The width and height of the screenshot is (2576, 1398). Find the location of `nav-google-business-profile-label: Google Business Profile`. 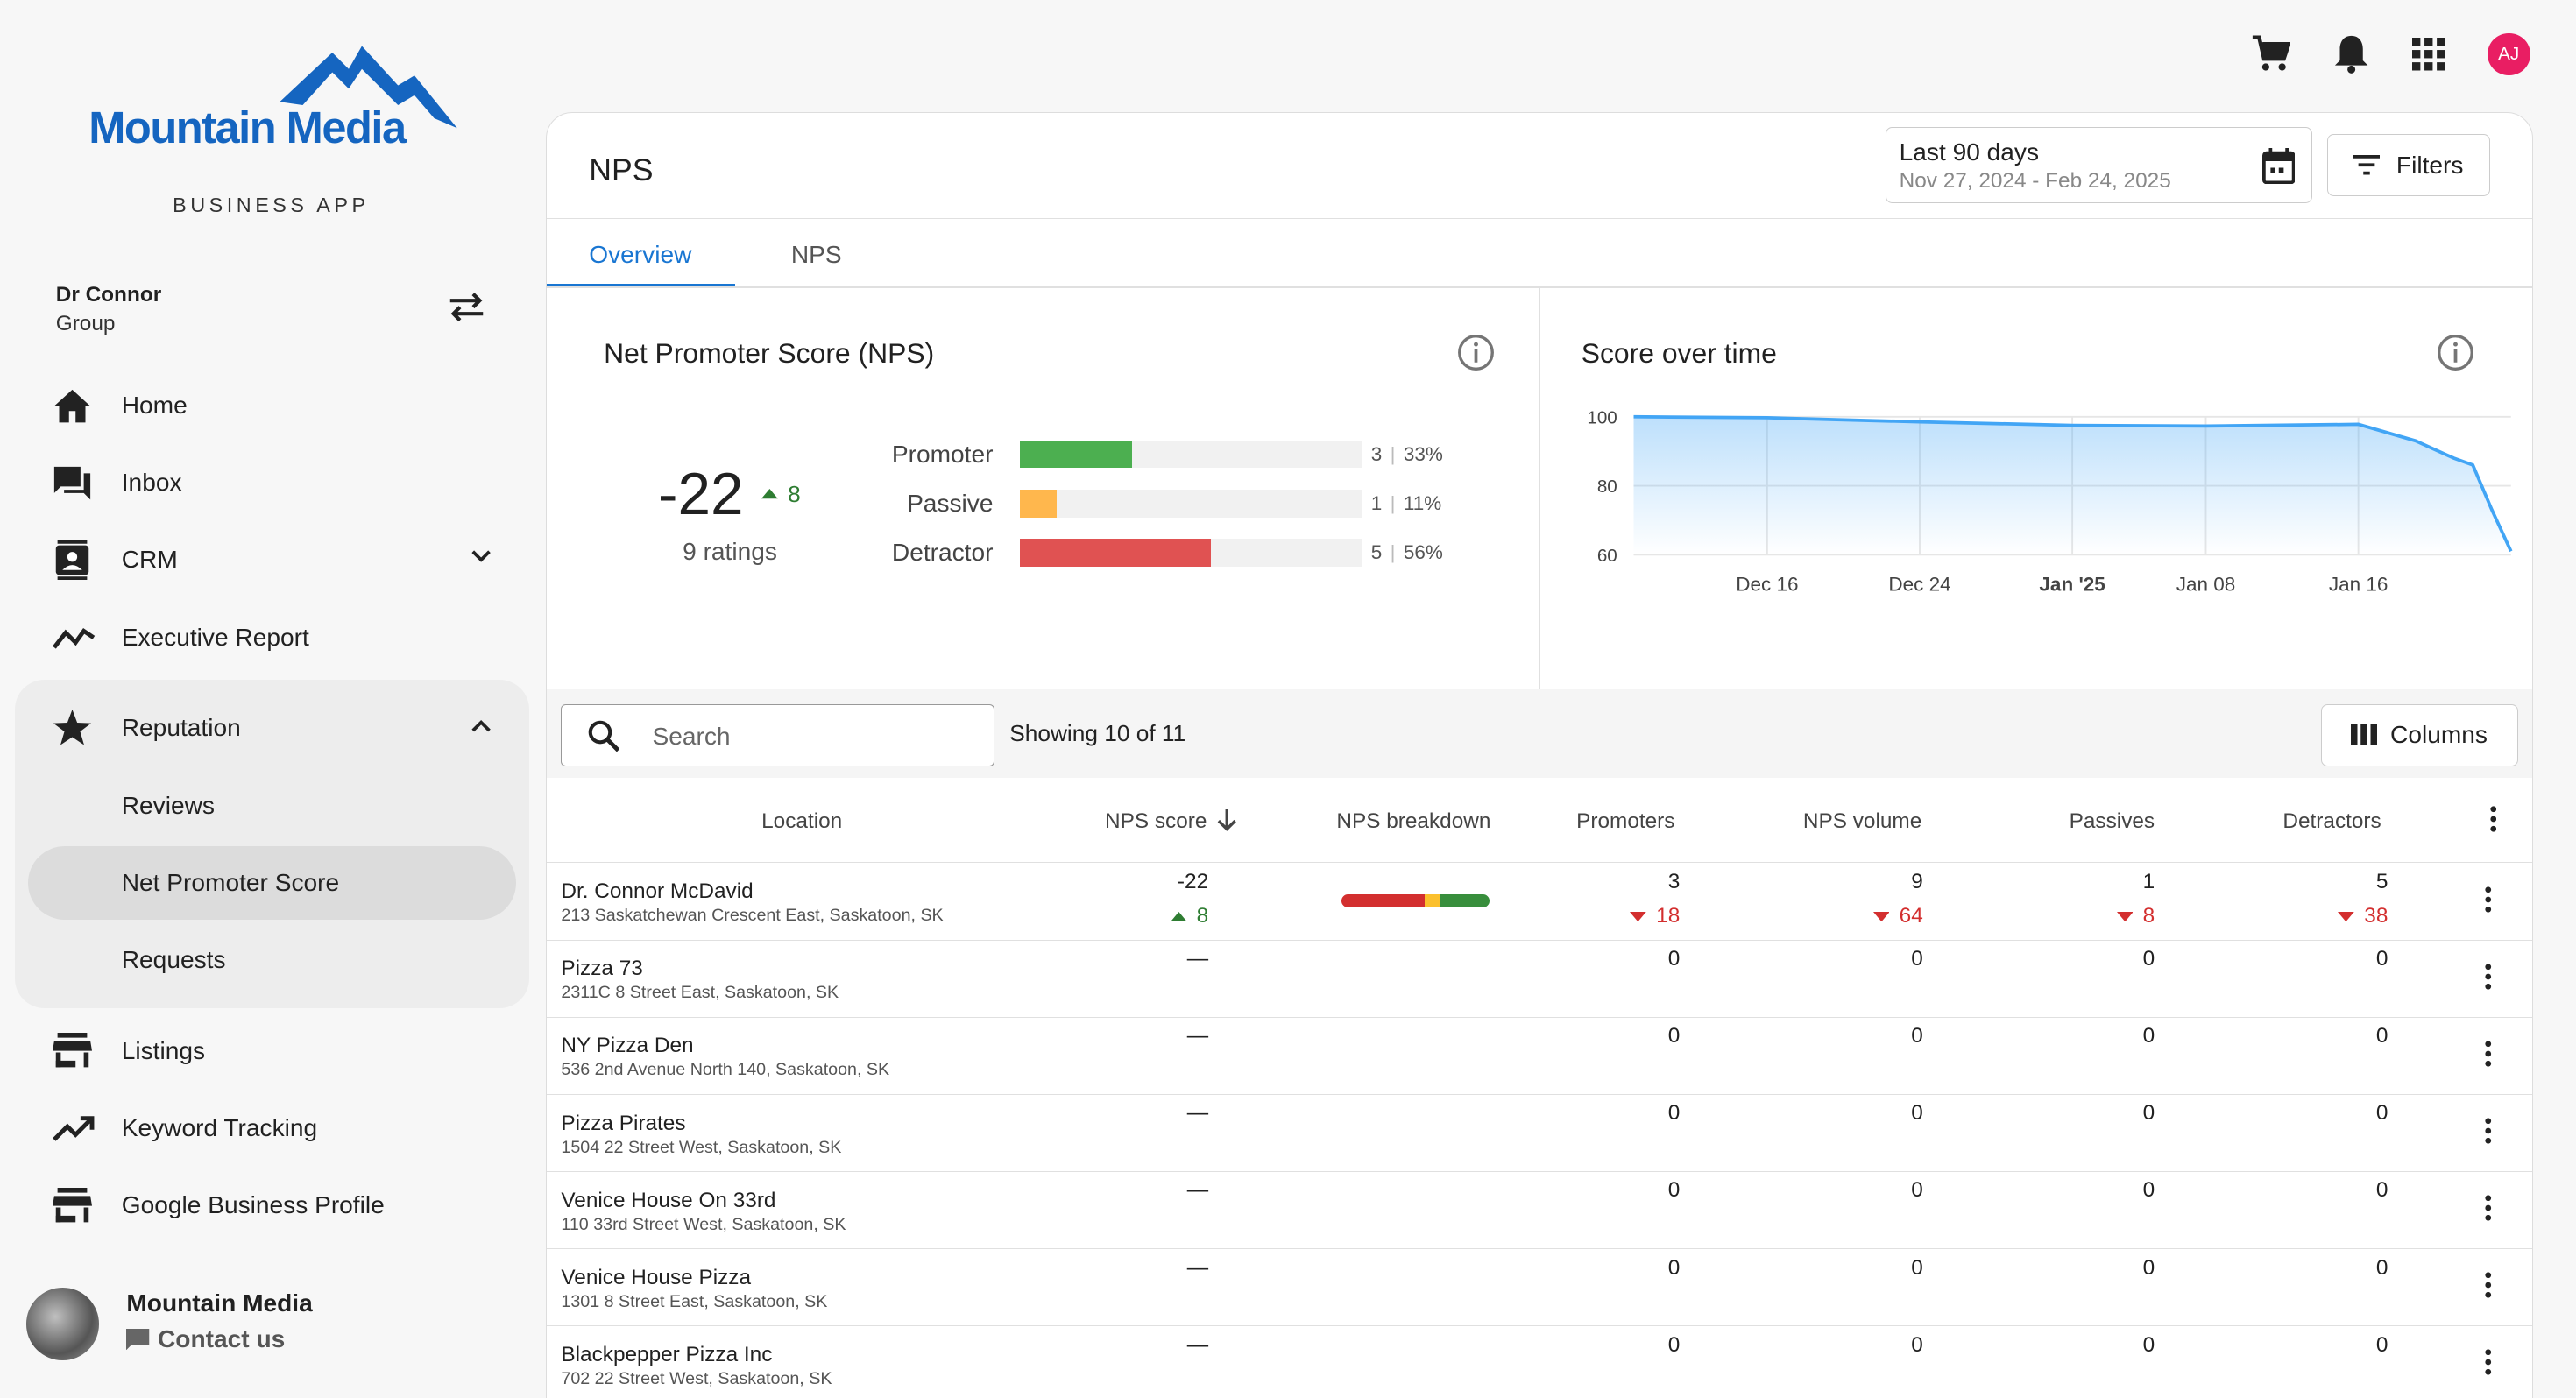

nav-google-business-profile-label: Google Business Profile is located at coordinates (253, 1205).